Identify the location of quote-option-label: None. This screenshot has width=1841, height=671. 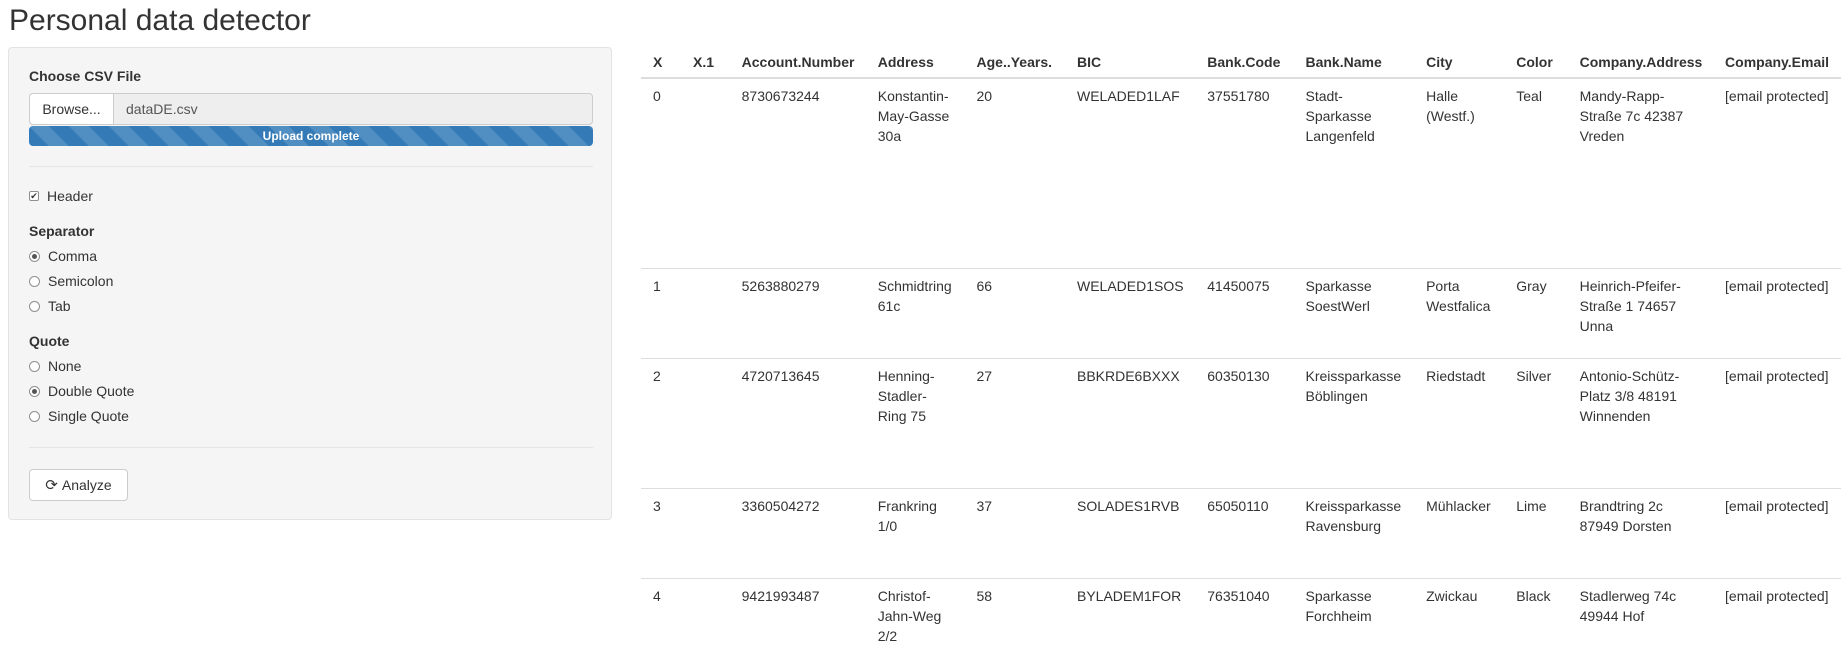
(65, 366).